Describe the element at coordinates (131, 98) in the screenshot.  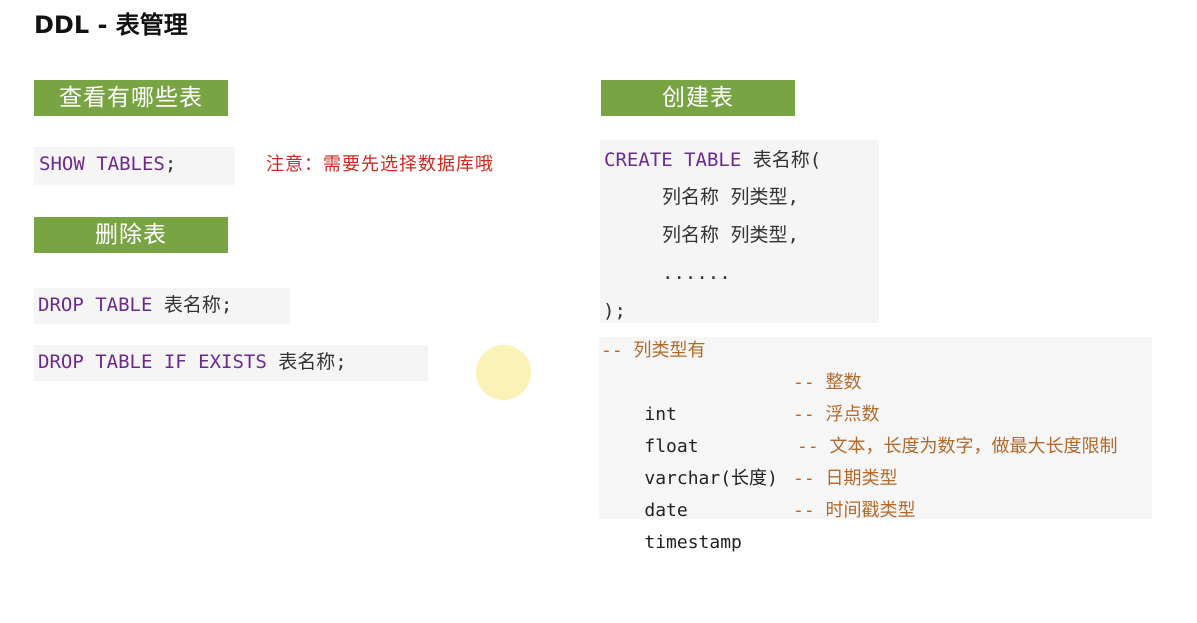
I see `section-header-show-tables: 查看有哪些表` at that location.